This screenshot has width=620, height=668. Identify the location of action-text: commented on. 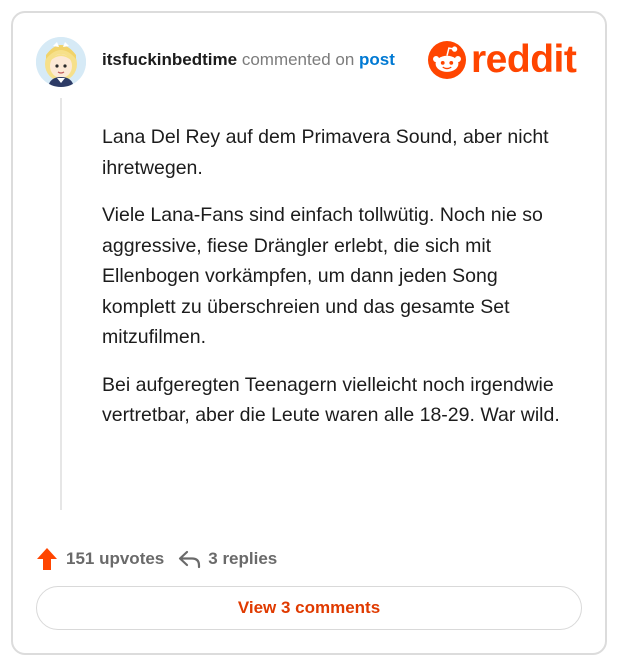
(298, 59).